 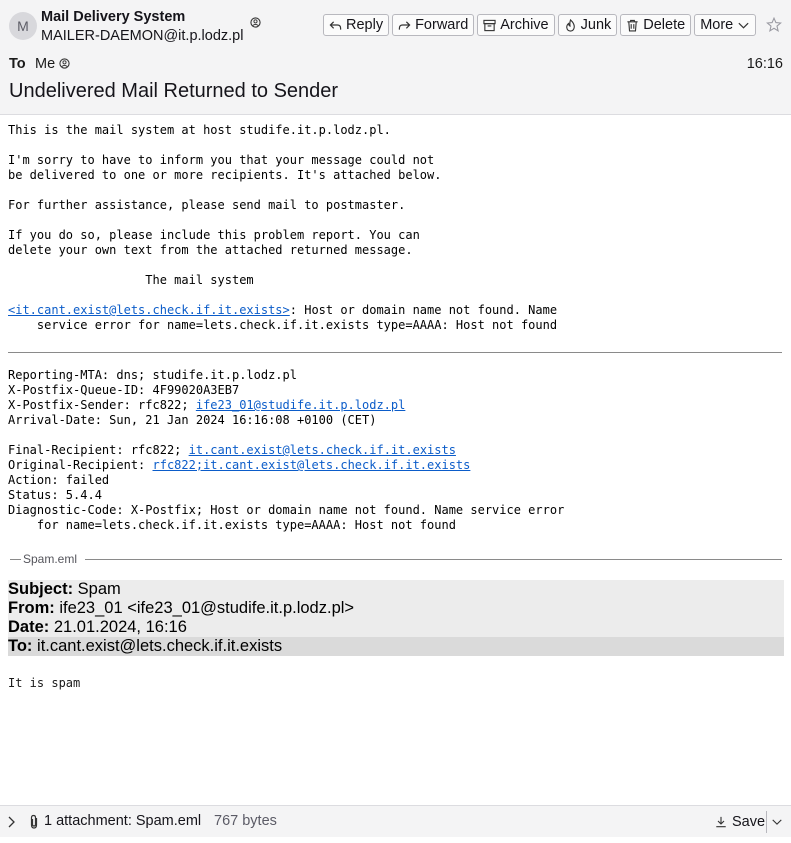 What do you see at coordinates (157, 646) in the screenshot?
I see `attached-to-value: it.cant.exist@lets.check.if.it.exists` at bounding box center [157, 646].